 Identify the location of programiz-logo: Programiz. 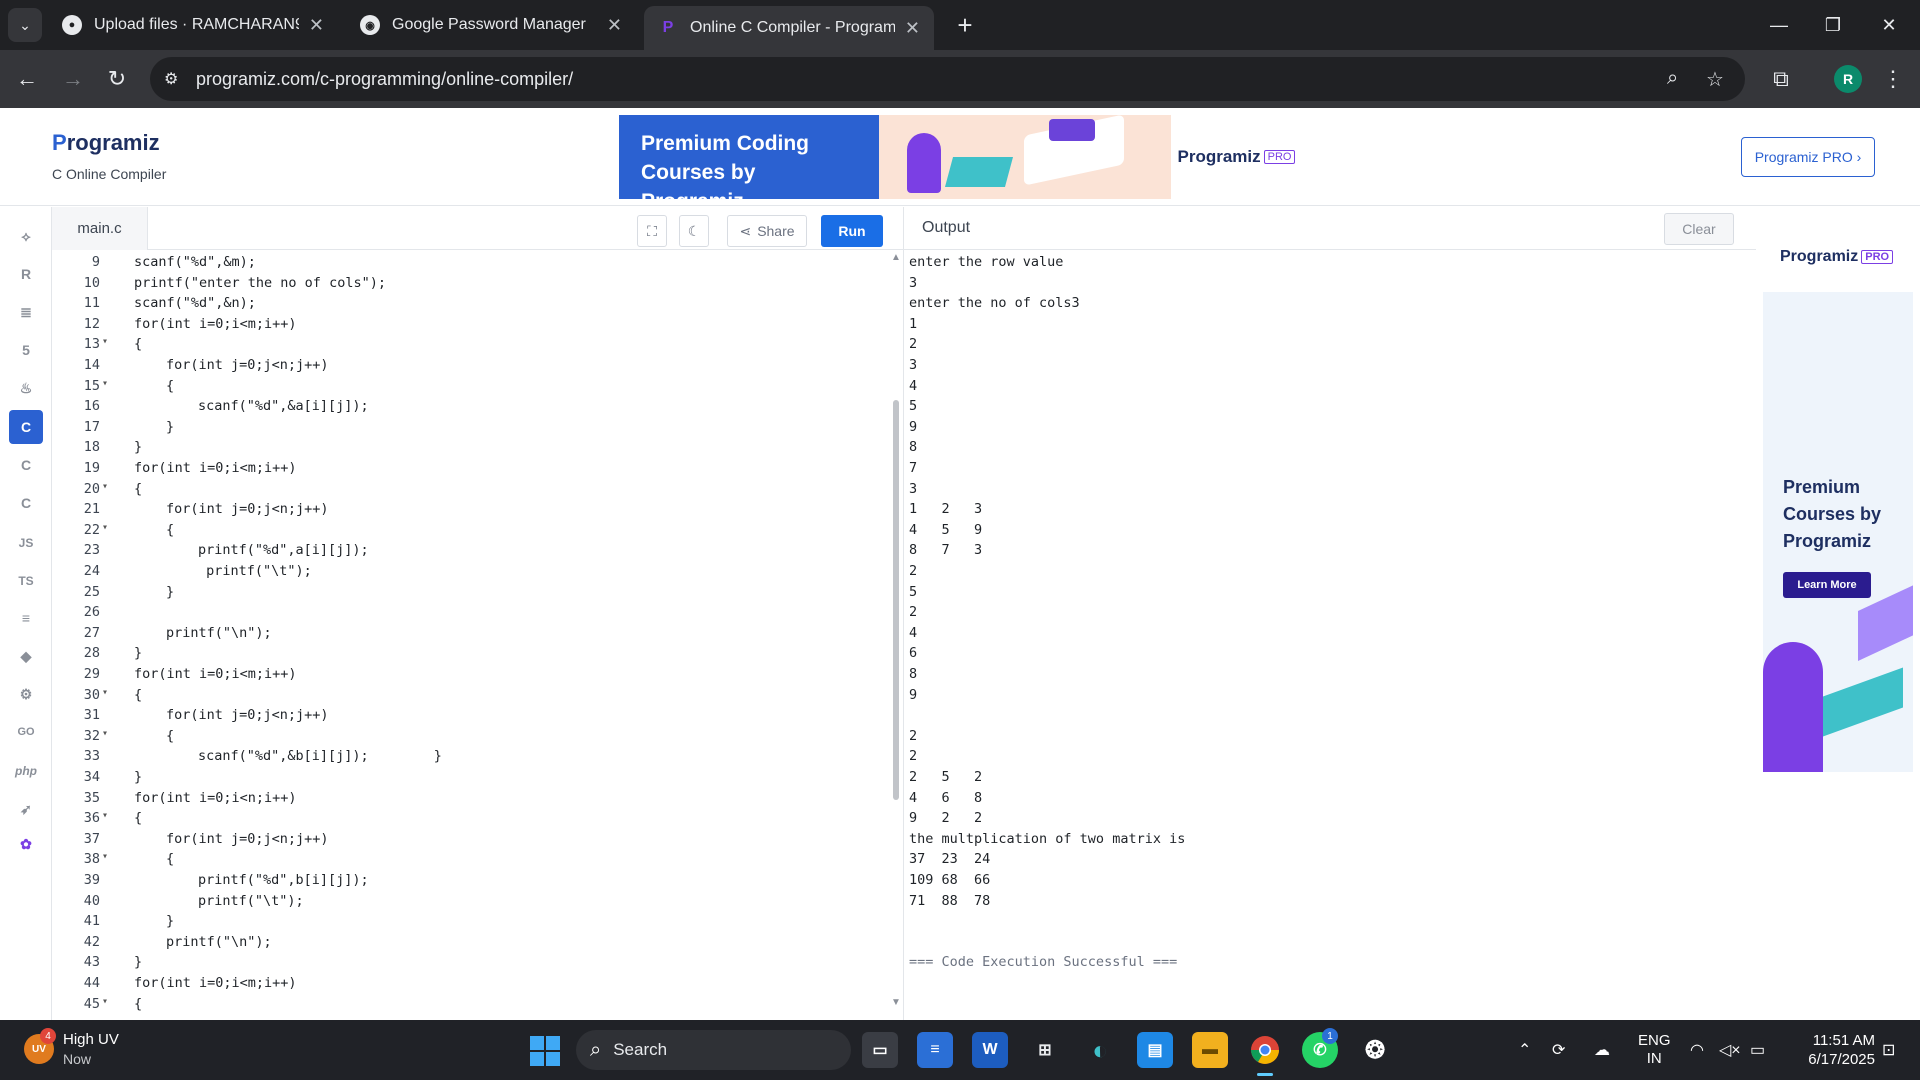
(106, 143).